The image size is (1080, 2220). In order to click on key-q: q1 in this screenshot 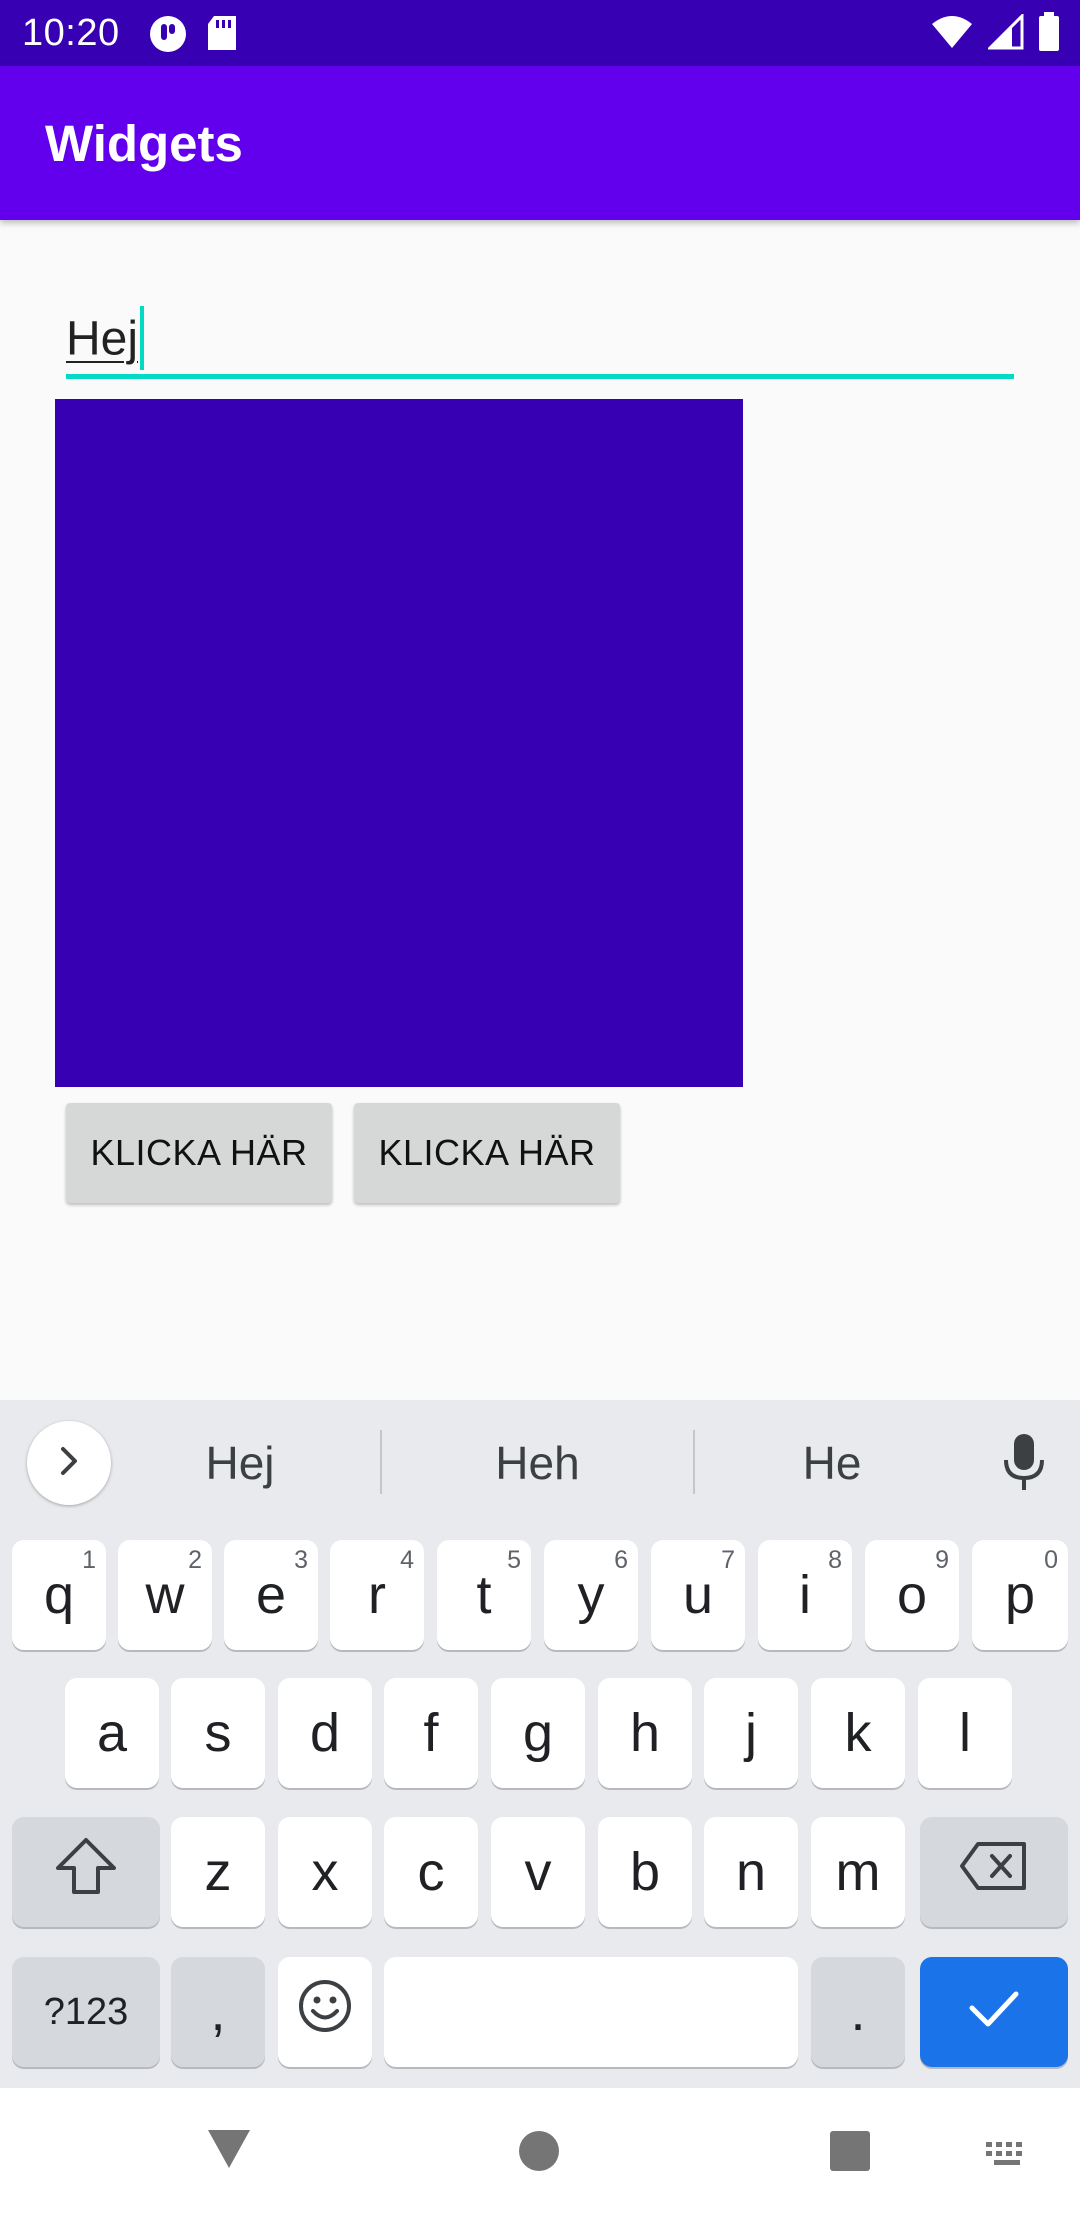, I will do `click(59, 1595)`.